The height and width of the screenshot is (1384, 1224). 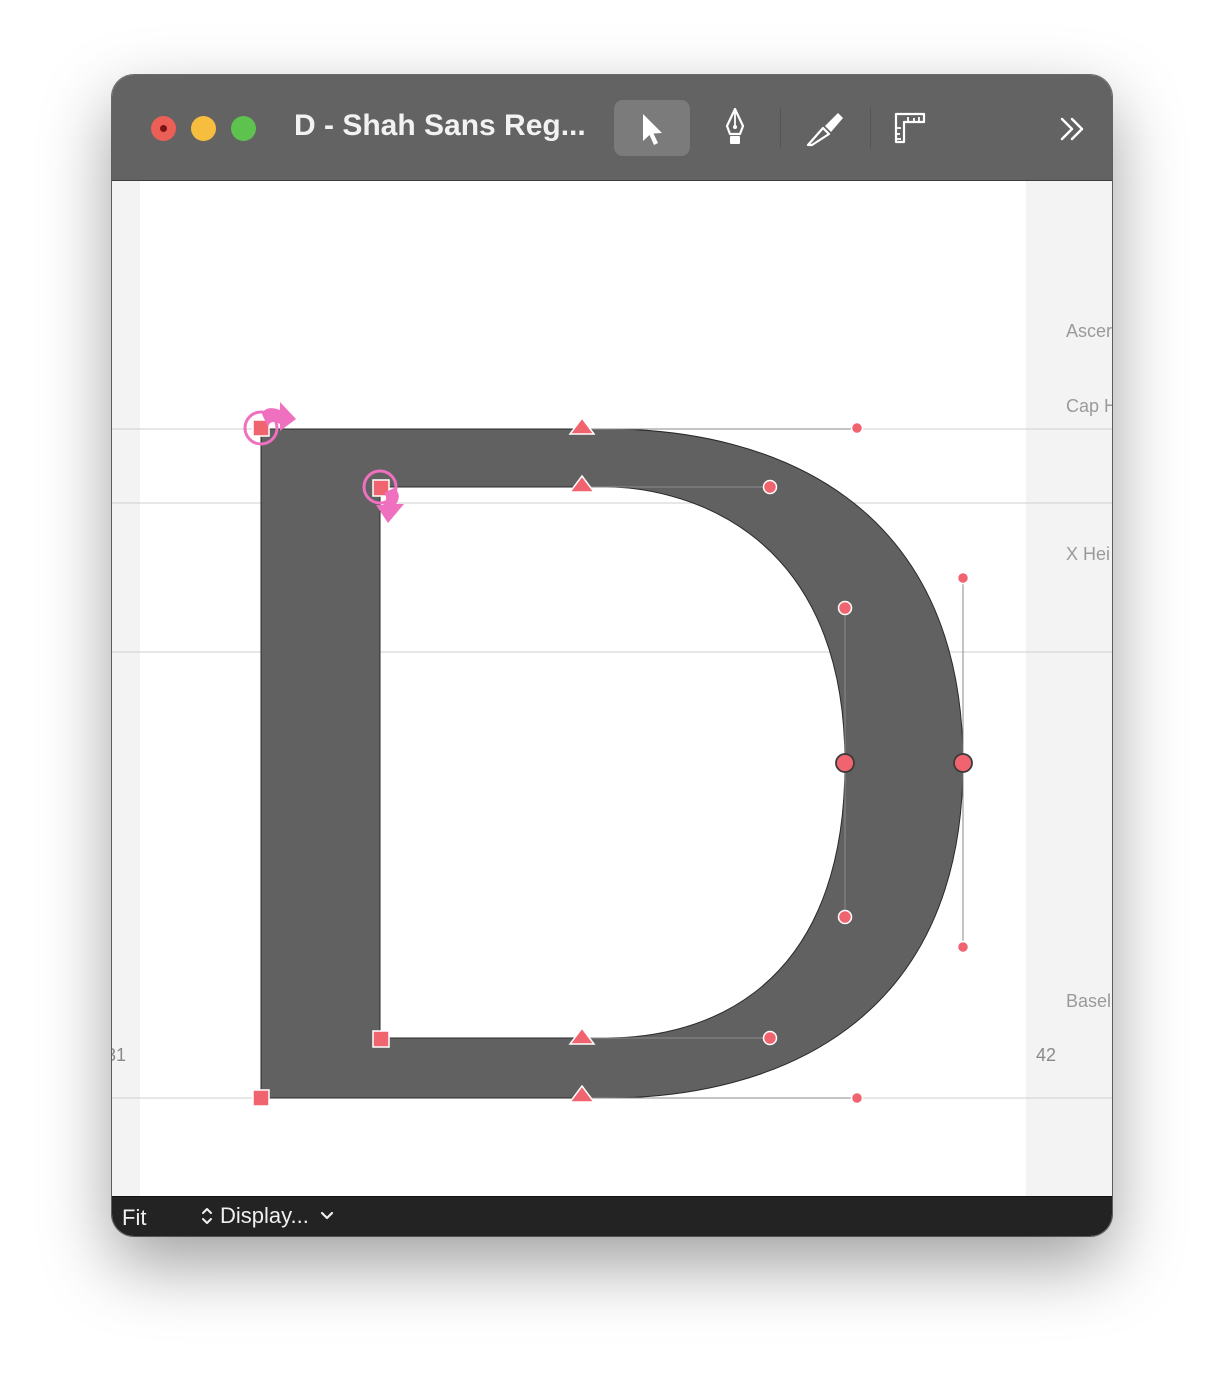 I want to click on select-tool-button, so click(x=652, y=128).